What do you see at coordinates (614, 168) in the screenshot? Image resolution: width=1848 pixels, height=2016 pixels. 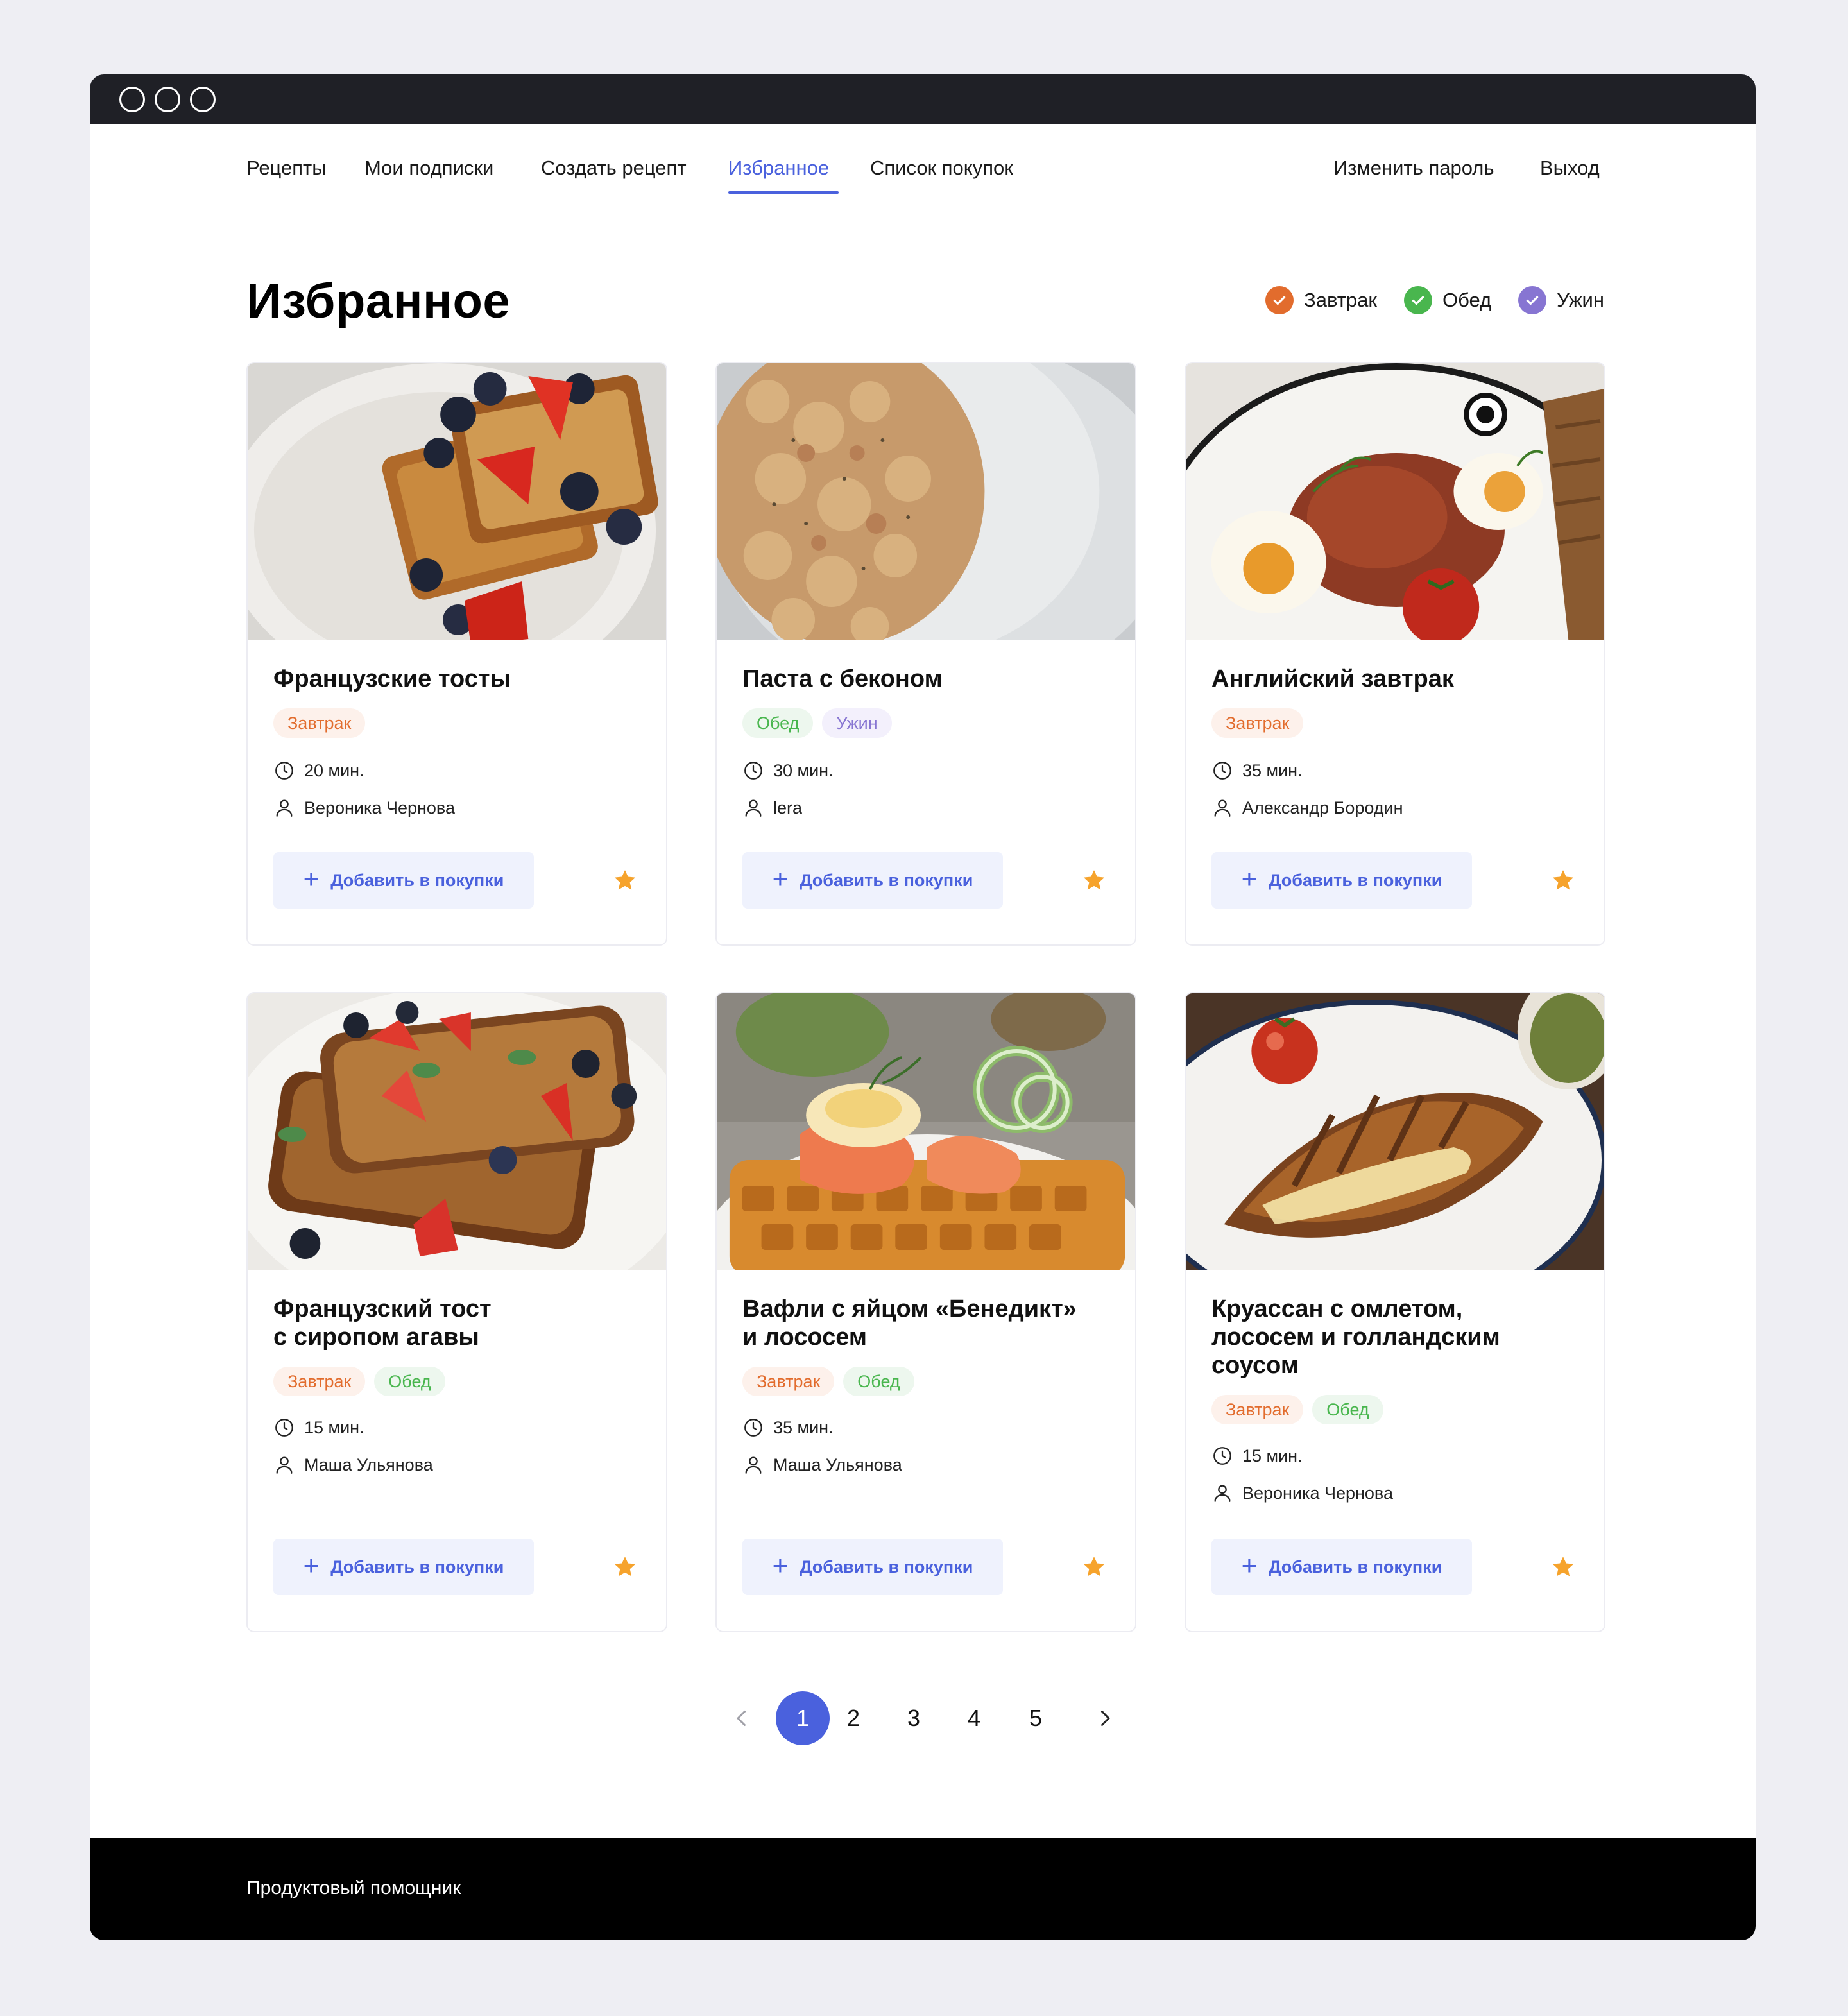 I see `nav-create-recipe: Создать рецепт` at bounding box center [614, 168].